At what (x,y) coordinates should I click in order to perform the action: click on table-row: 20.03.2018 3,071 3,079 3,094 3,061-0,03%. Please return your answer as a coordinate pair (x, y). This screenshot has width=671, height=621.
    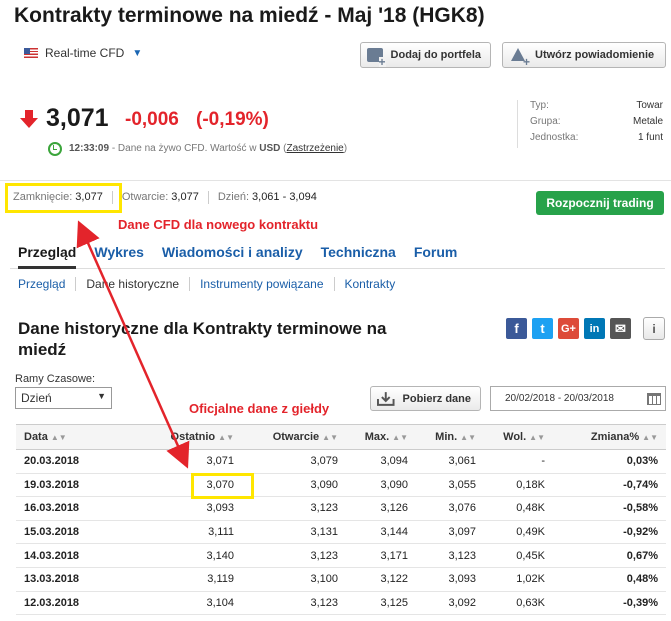
    Looking at the image, I should click on (341, 461).